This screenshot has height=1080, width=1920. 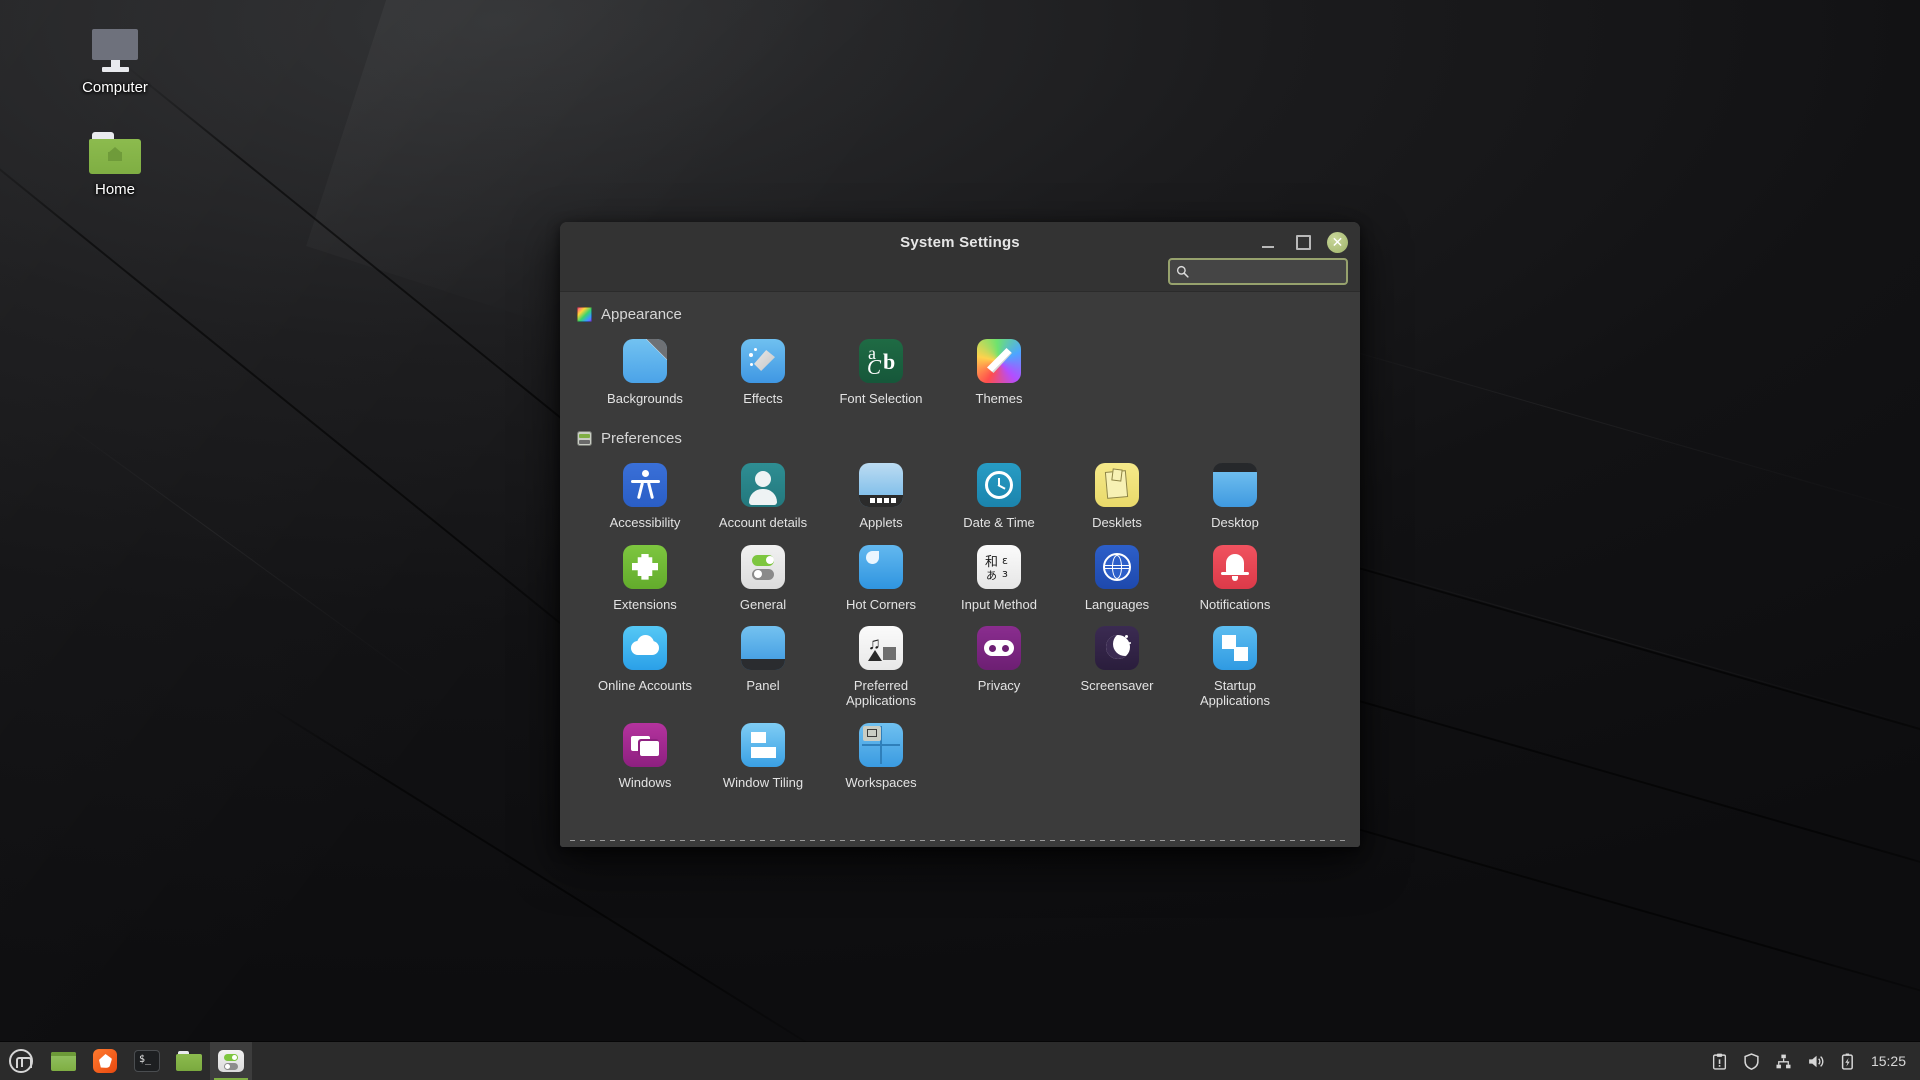 What do you see at coordinates (1117, 647) in the screenshot?
I see `moon-stars-icon` at bounding box center [1117, 647].